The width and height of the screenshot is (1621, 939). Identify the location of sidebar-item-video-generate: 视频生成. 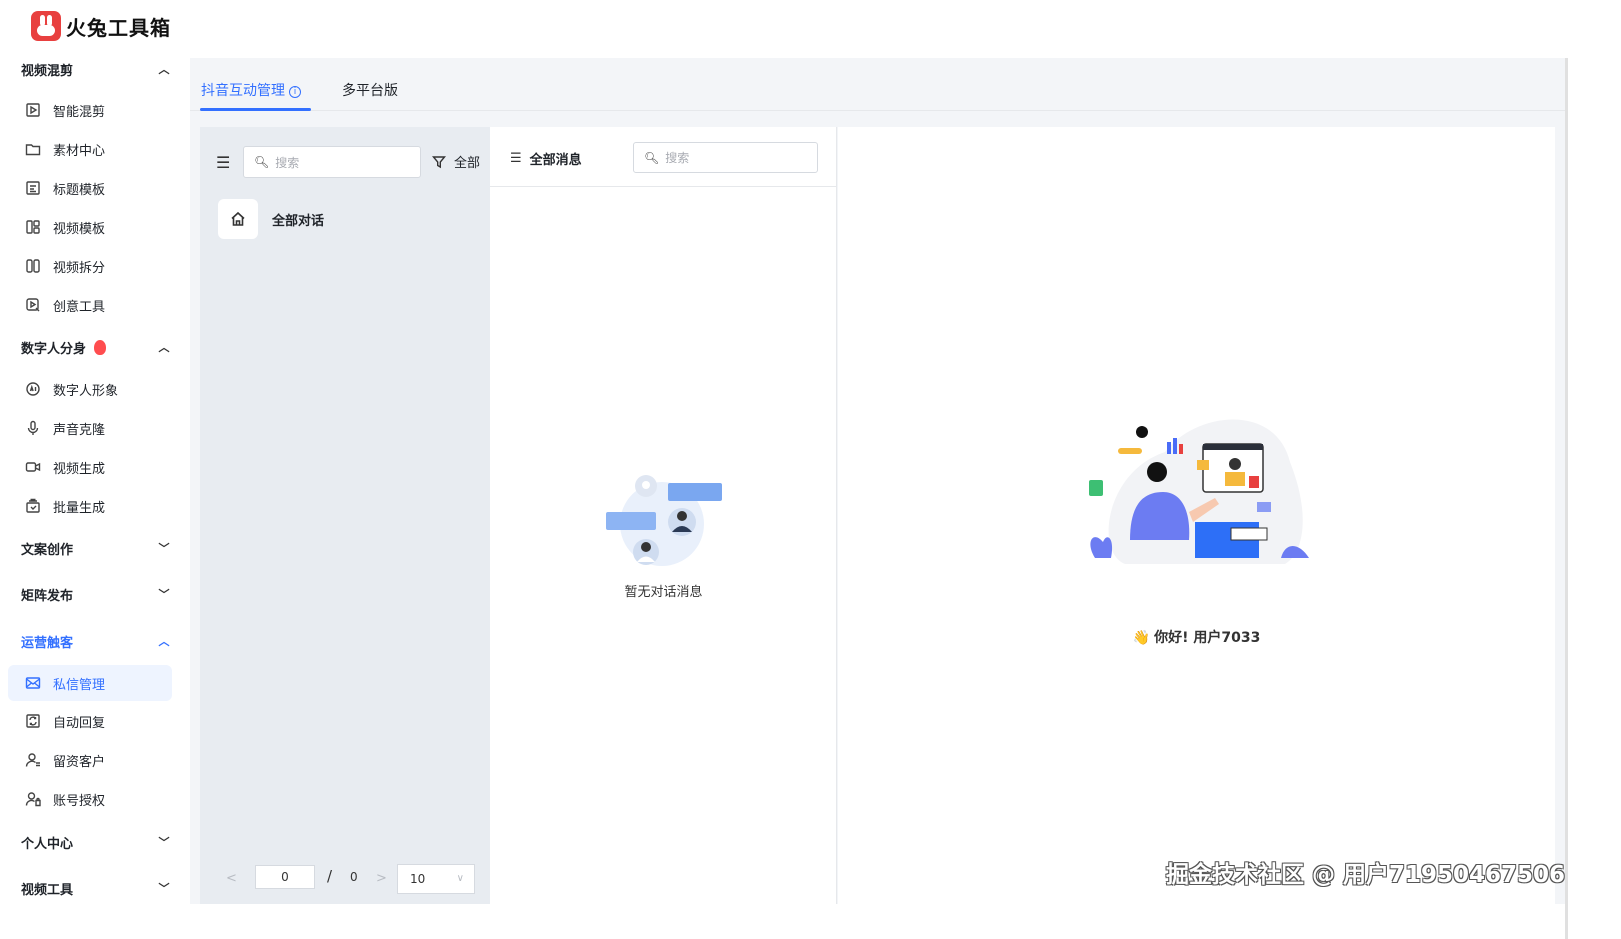
(90, 467).